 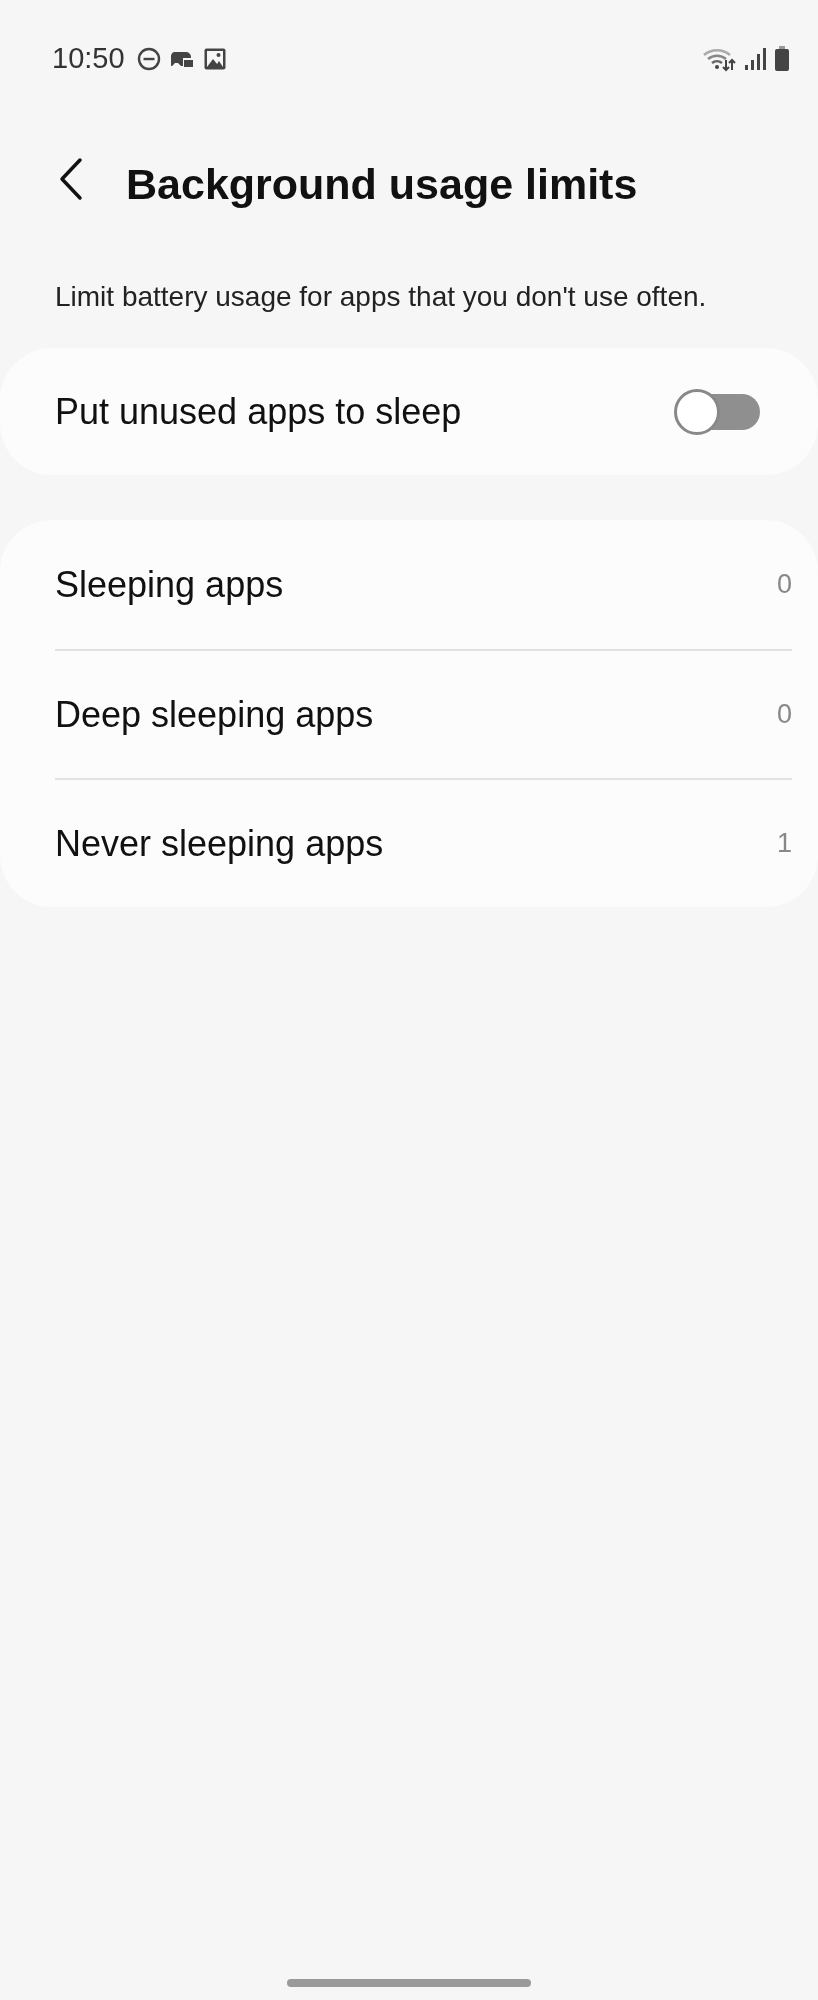 What do you see at coordinates (717, 411) in the screenshot?
I see `toggle-switch` at bounding box center [717, 411].